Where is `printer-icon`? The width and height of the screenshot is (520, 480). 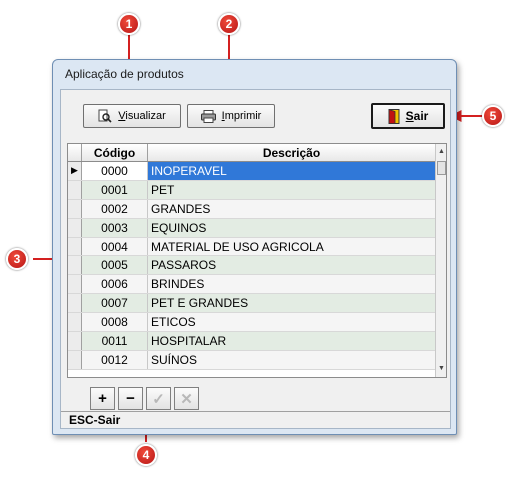
printer-icon is located at coordinates (208, 116).